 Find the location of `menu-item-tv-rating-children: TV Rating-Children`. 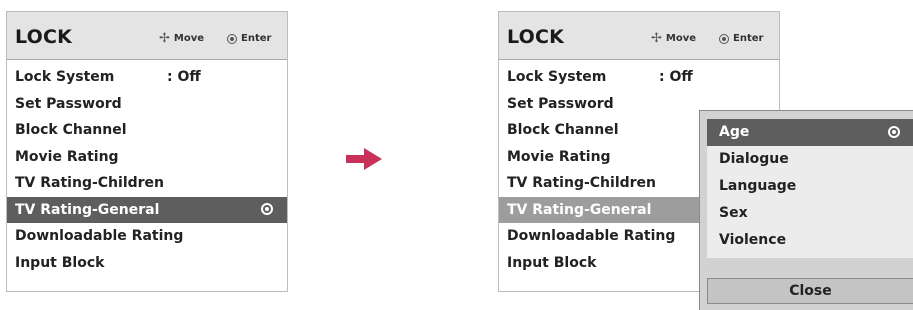

menu-item-tv-rating-children: TV Rating-Children is located at coordinates (147, 183).